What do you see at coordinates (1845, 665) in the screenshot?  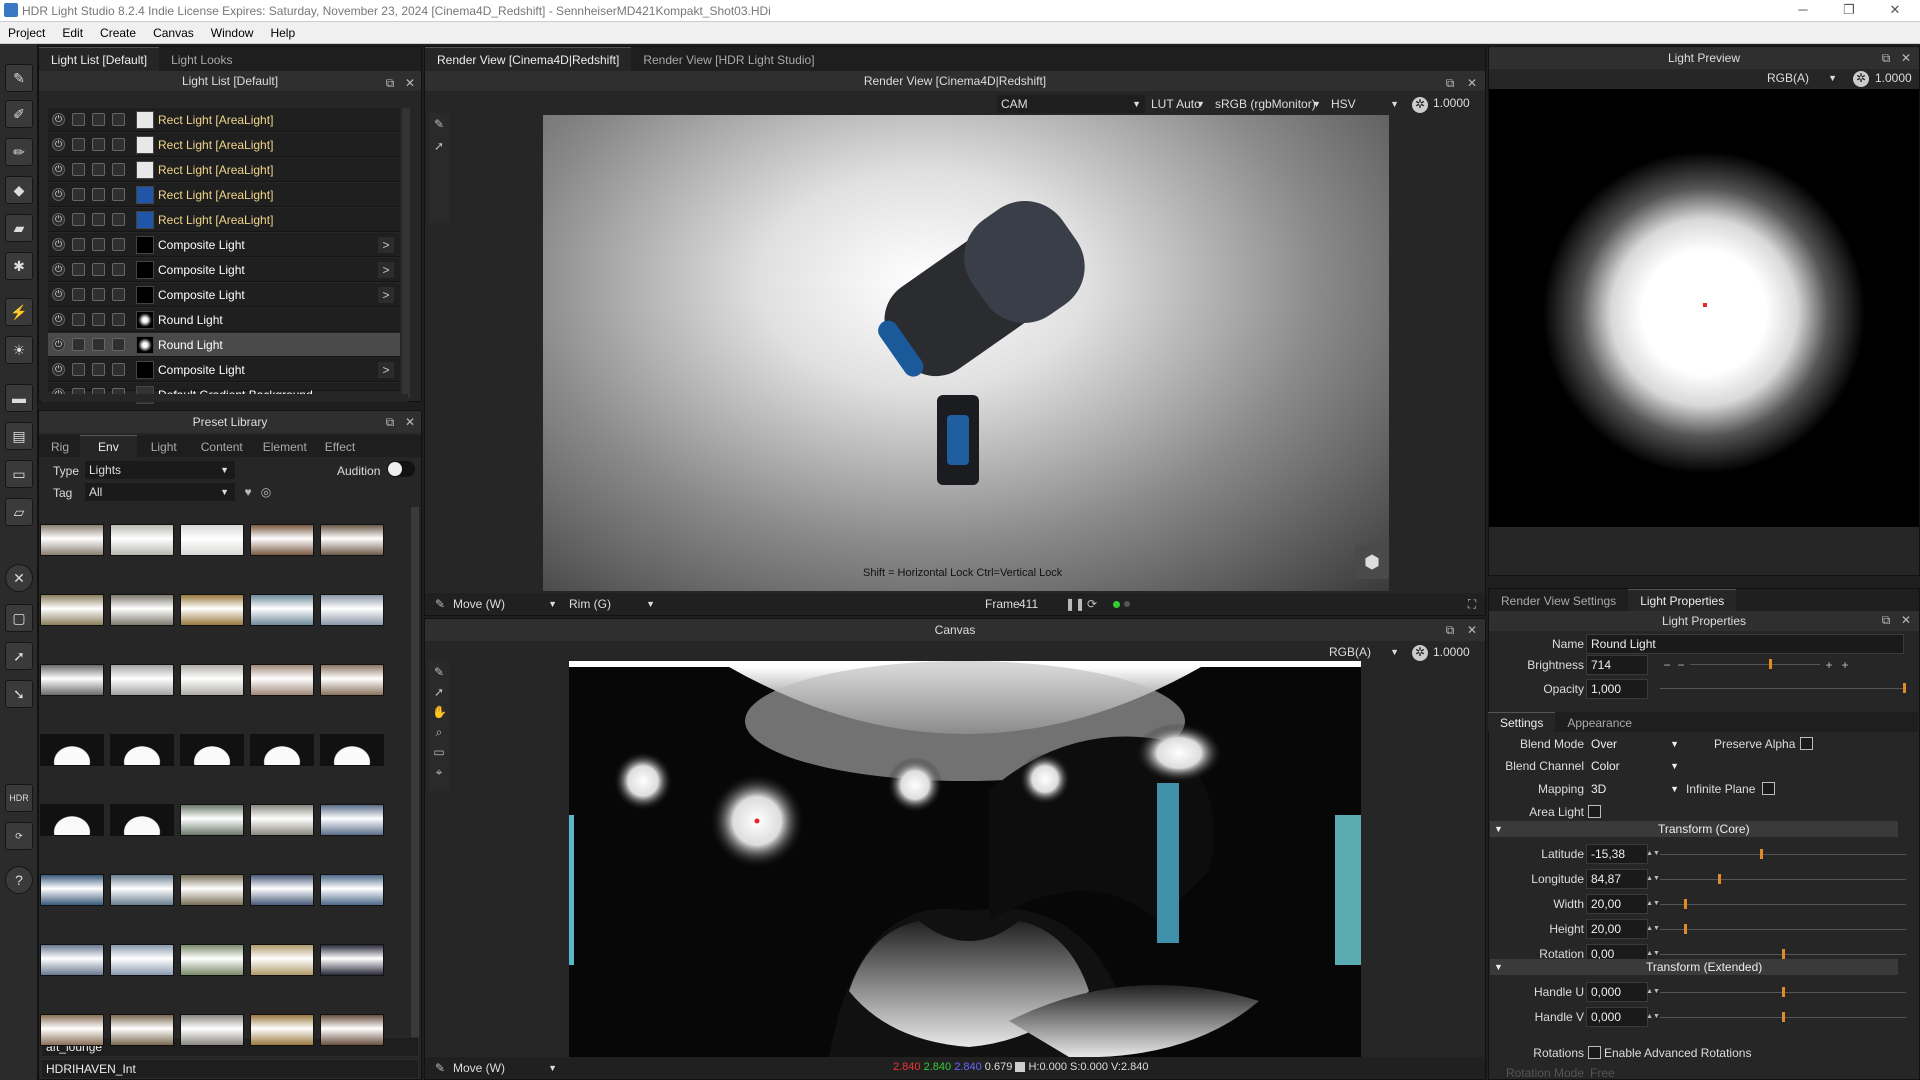 I see `increase-large-icon: +` at bounding box center [1845, 665].